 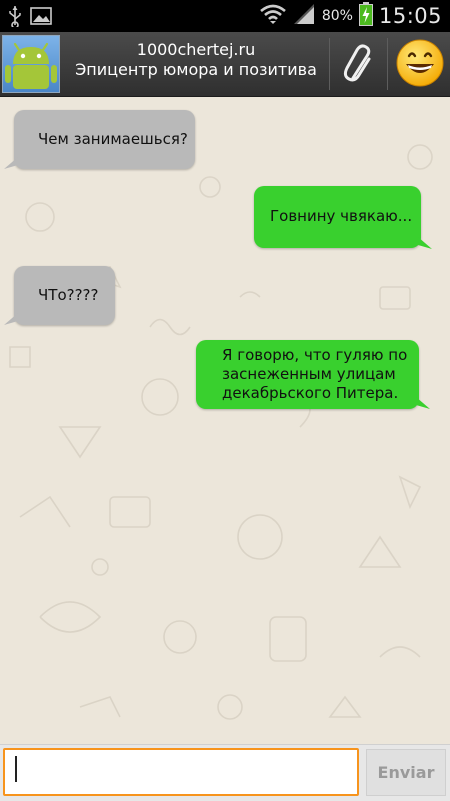 What do you see at coordinates (410, 16) in the screenshot?
I see `clock: 15:05` at bounding box center [410, 16].